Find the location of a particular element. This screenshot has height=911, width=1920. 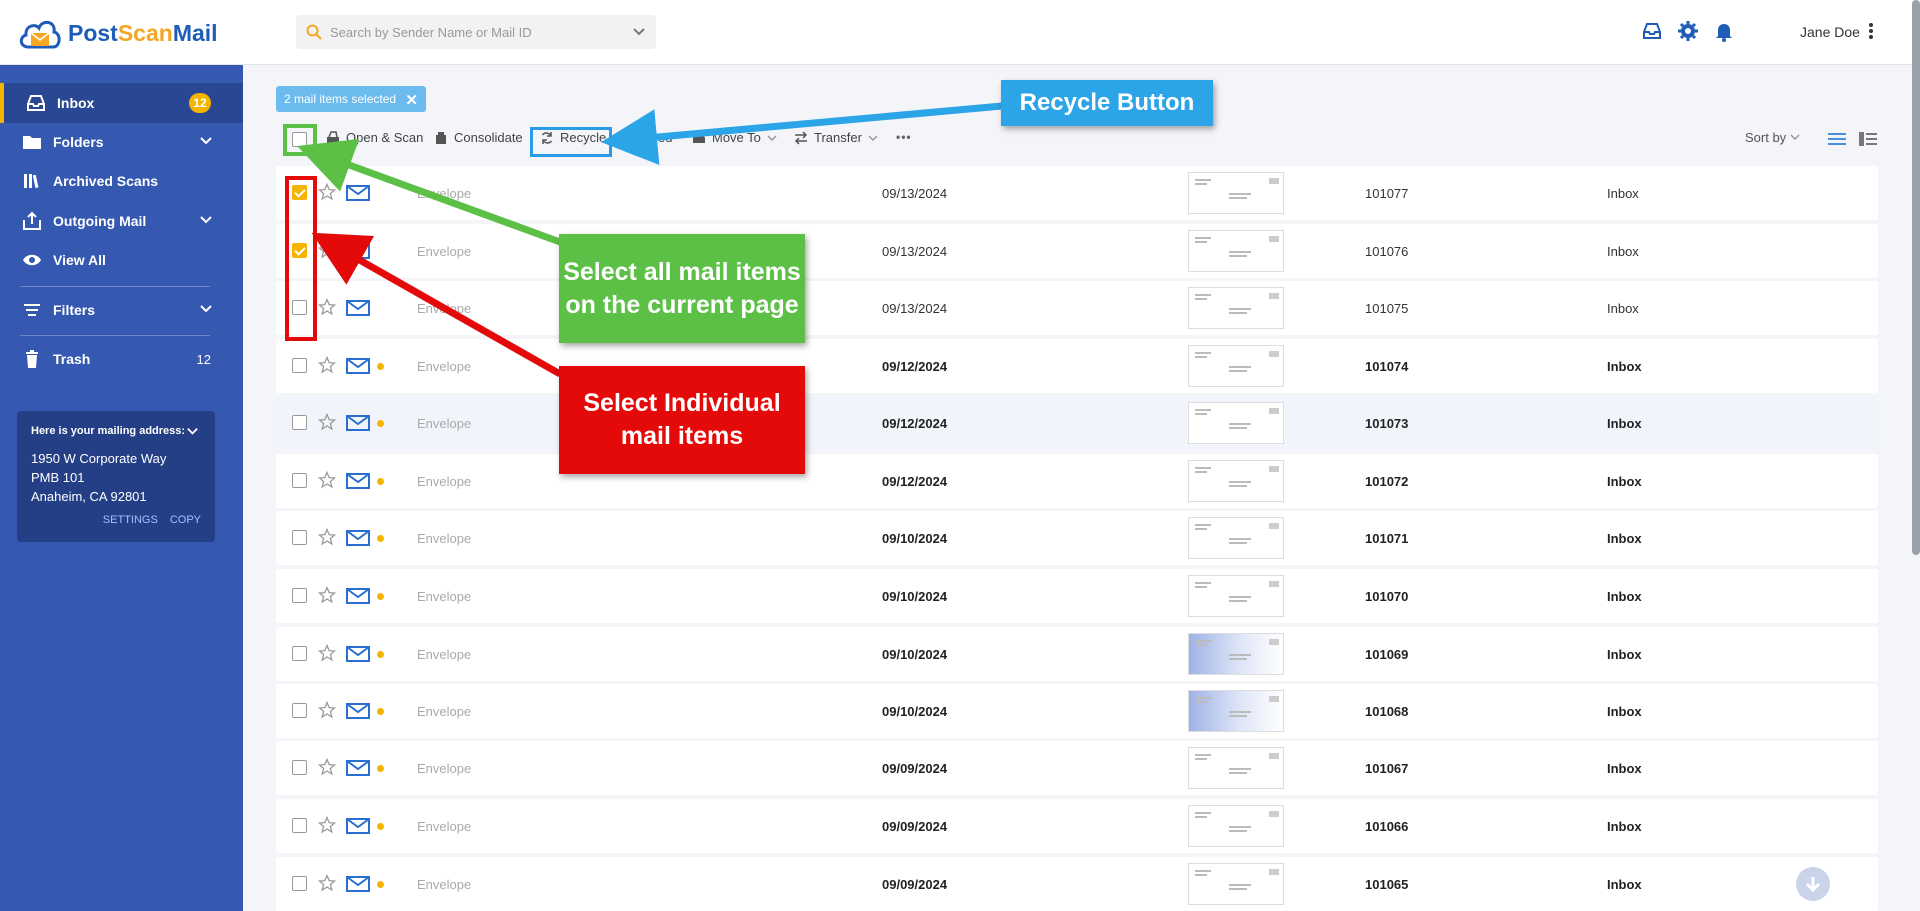

row-date: 09/09/2024 is located at coordinates (915, 768).